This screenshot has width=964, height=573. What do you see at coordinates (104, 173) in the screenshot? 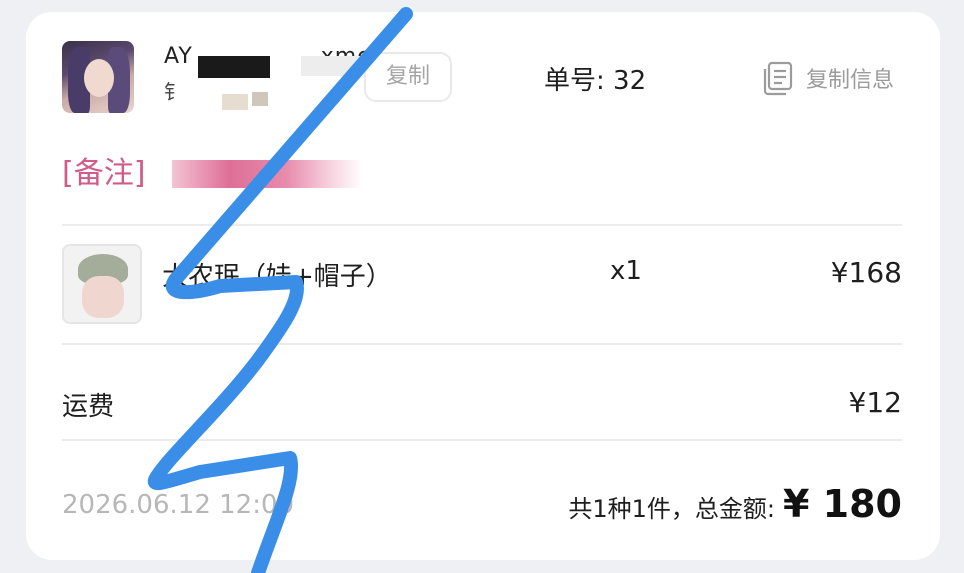
I see `order-note-label: [备注]` at bounding box center [104, 173].